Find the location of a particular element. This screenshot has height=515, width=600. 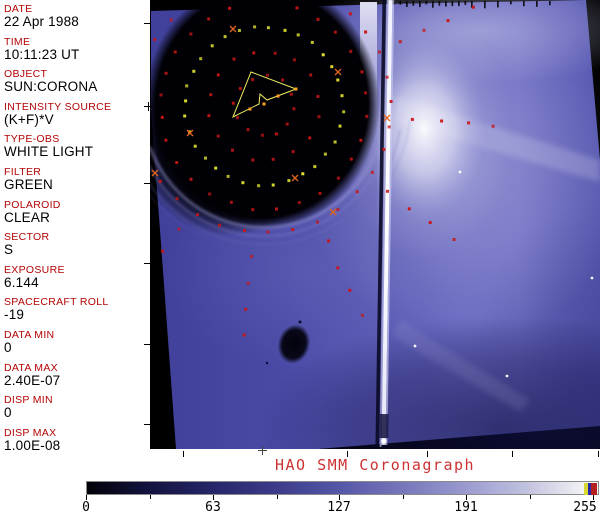

metadata-value: GREEN is located at coordinates (29, 184).